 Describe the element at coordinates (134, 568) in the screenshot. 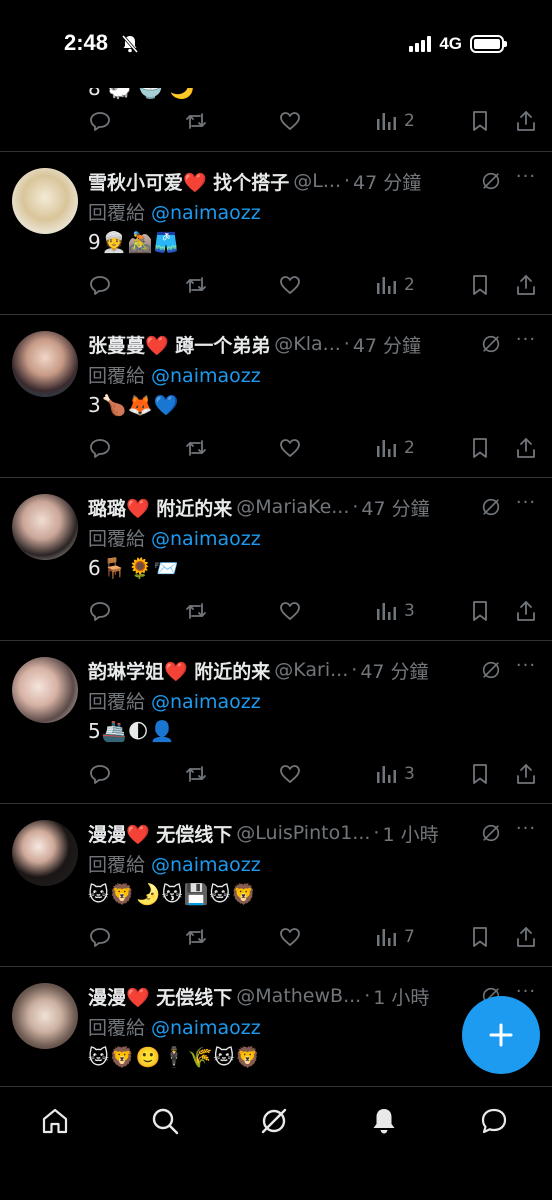

I see `tweet-text: 6🪑🌻📨` at that location.